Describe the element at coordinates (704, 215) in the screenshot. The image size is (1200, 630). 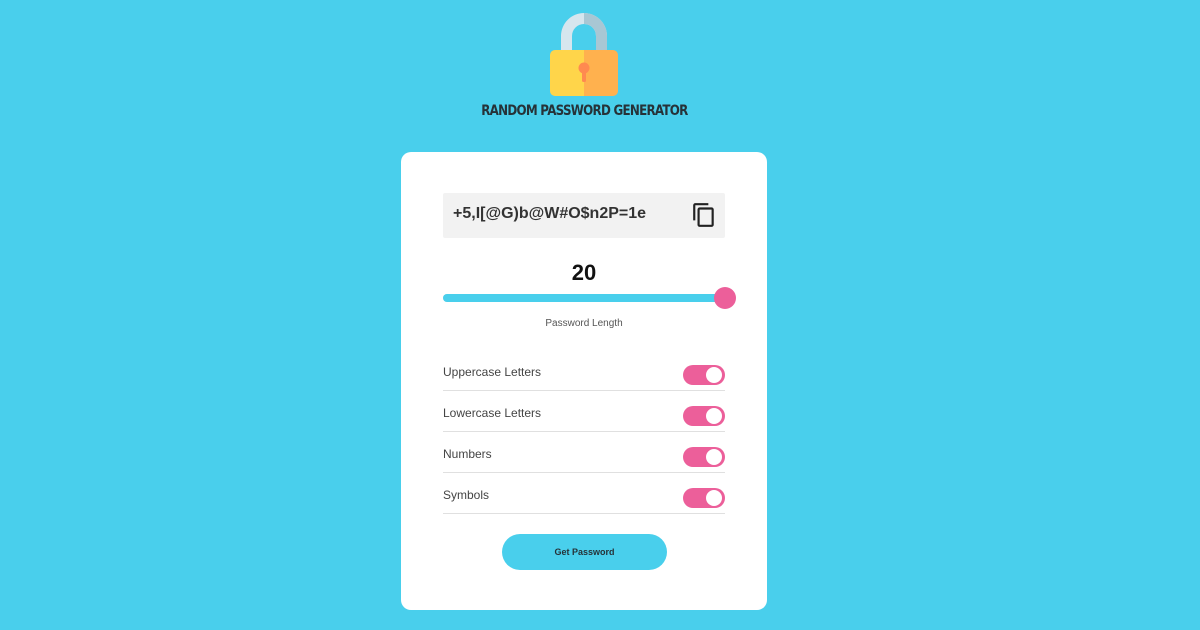
I see `copy-icon` at that location.